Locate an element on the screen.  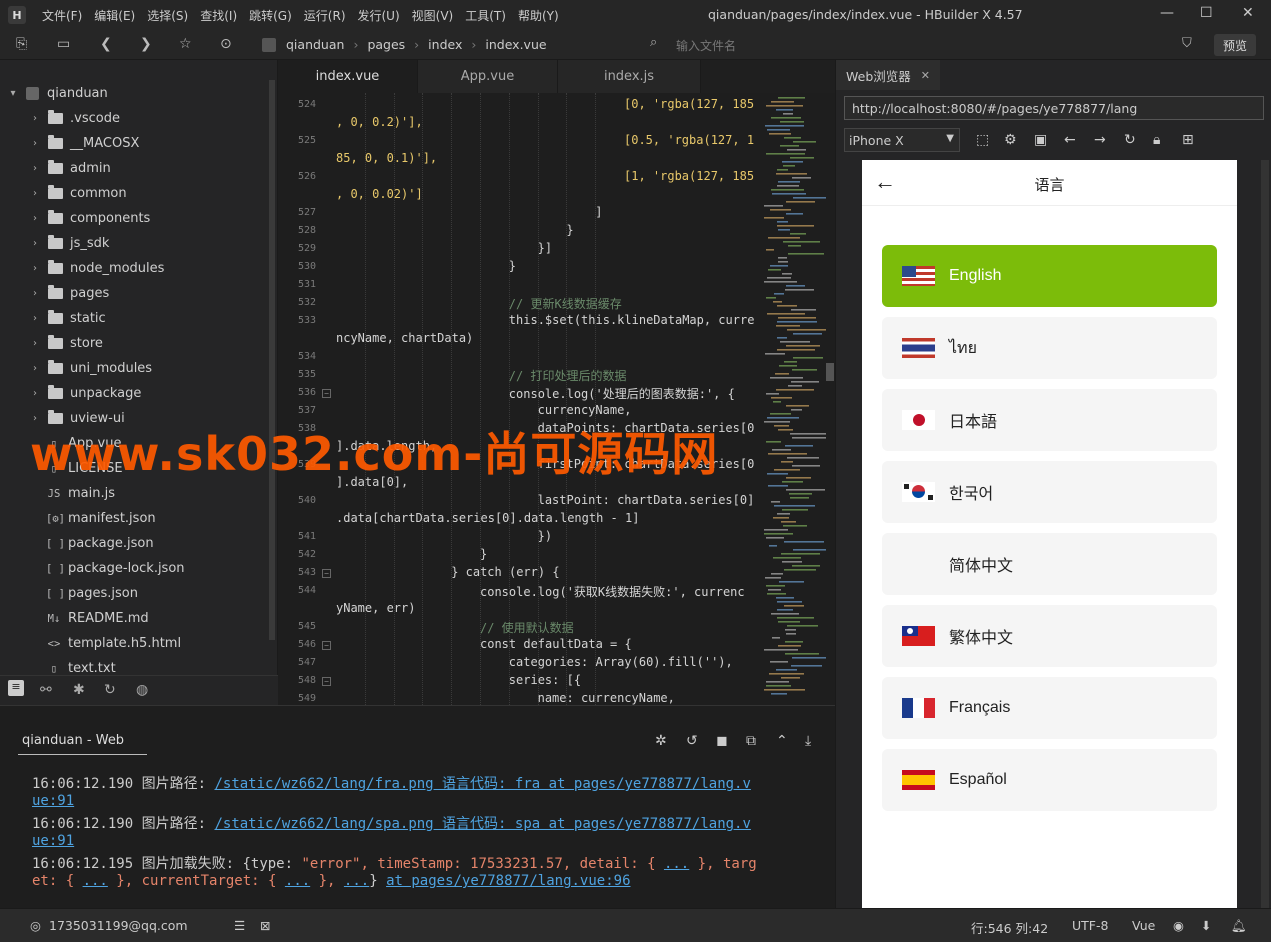
open-external-icon: ⧉ is located at coordinates (751, 741).